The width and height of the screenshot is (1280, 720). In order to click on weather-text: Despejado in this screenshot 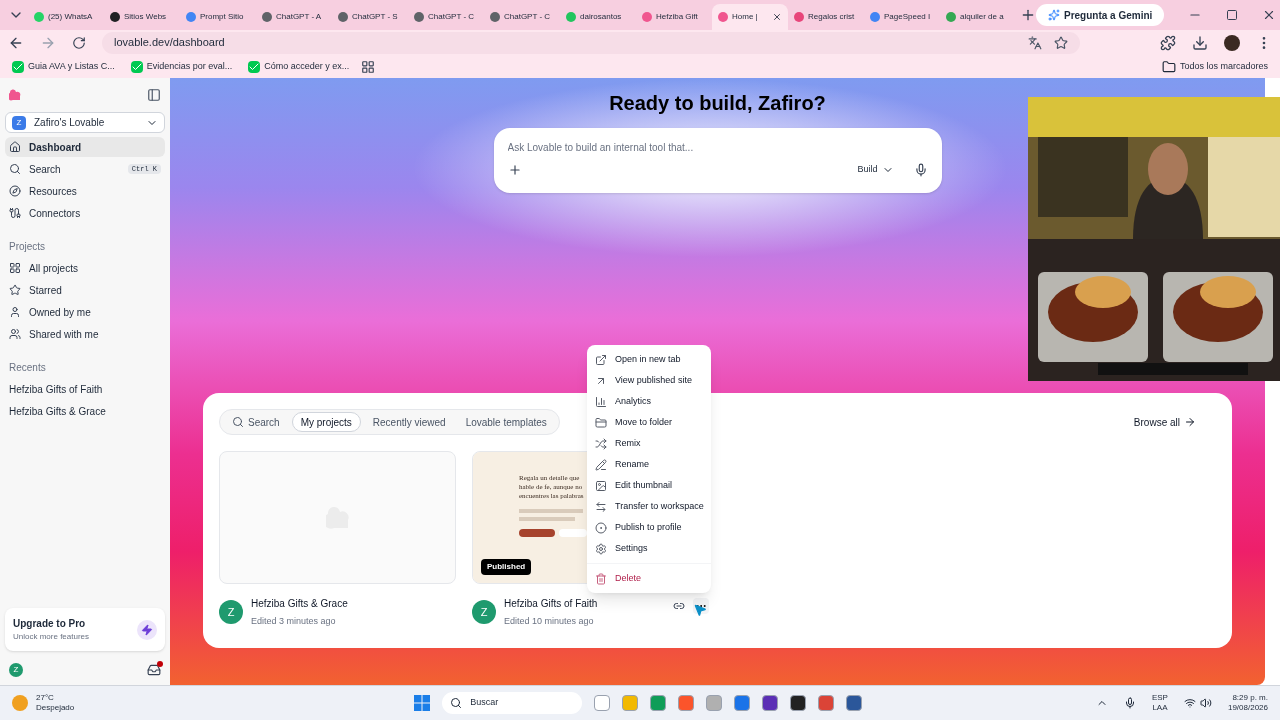, I will do `click(55, 708)`.